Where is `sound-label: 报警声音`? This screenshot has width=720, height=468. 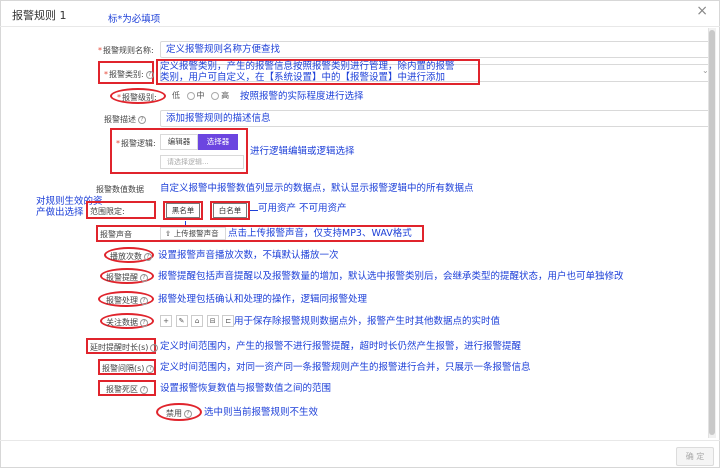
sound-label: 报警声音 is located at coordinates (116, 234).